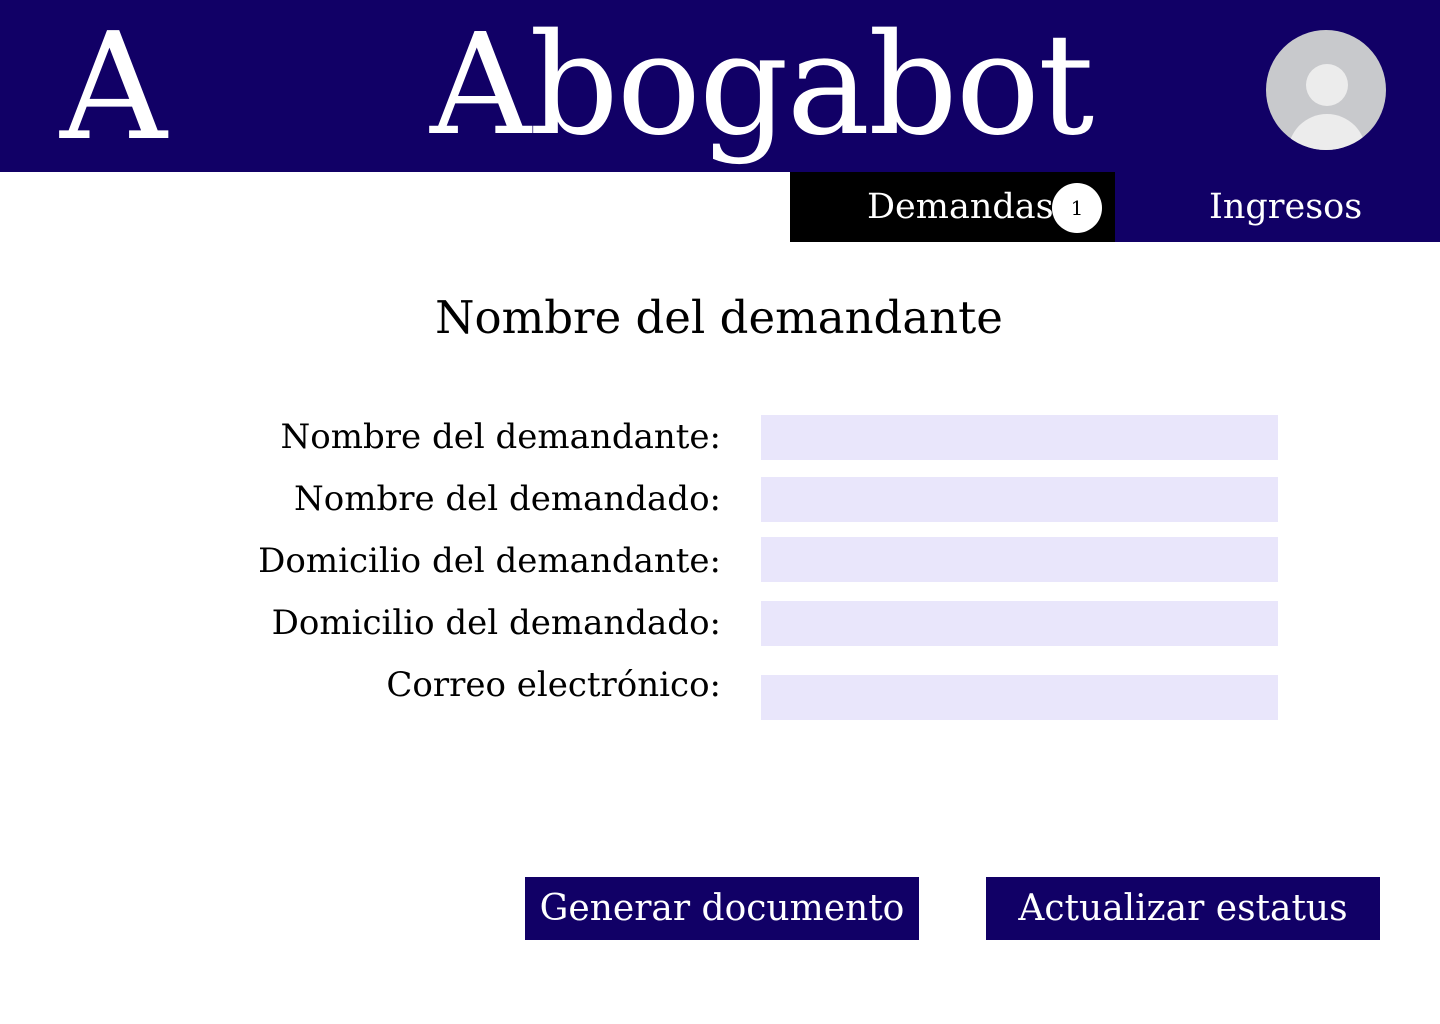  What do you see at coordinates (1327, 132) in the screenshot?
I see `avatar-body-shape` at bounding box center [1327, 132].